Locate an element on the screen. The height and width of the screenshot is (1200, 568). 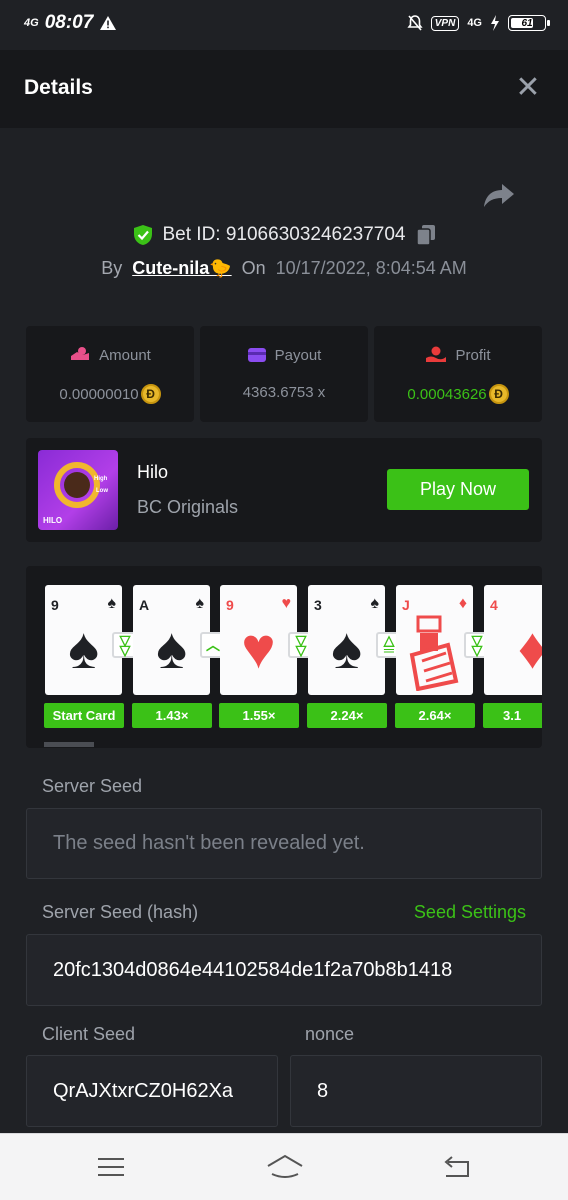
bet-id-row: Bet ID: 910663032462377​04 is located at coordinates (284, 235).